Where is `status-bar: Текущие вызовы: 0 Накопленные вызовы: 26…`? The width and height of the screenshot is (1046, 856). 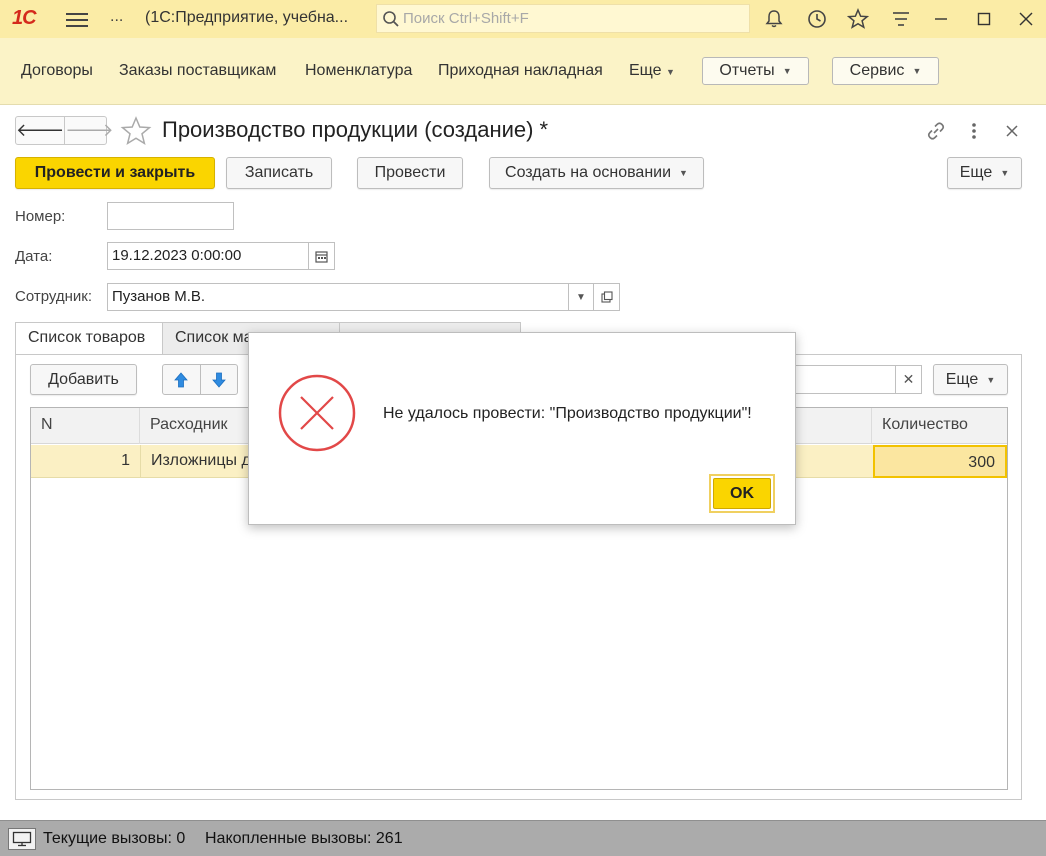 status-bar: Текущие вызовы: 0 Накопленные вызовы: 26… is located at coordinates (523, 838).